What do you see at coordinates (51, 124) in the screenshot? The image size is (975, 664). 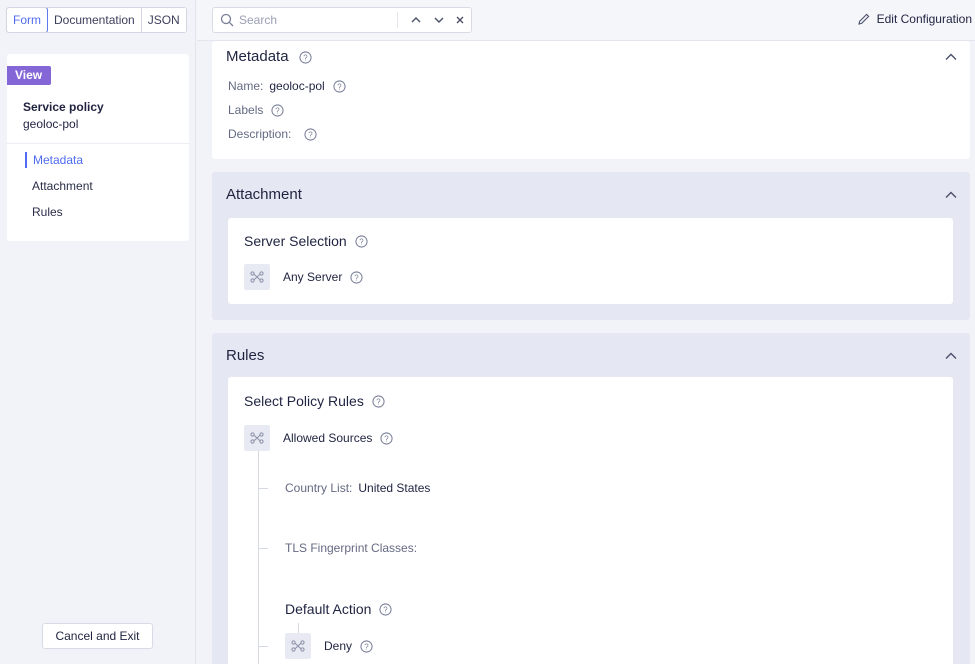 I see `object-name: geoloc-pol` at bounding box center [51, 124].